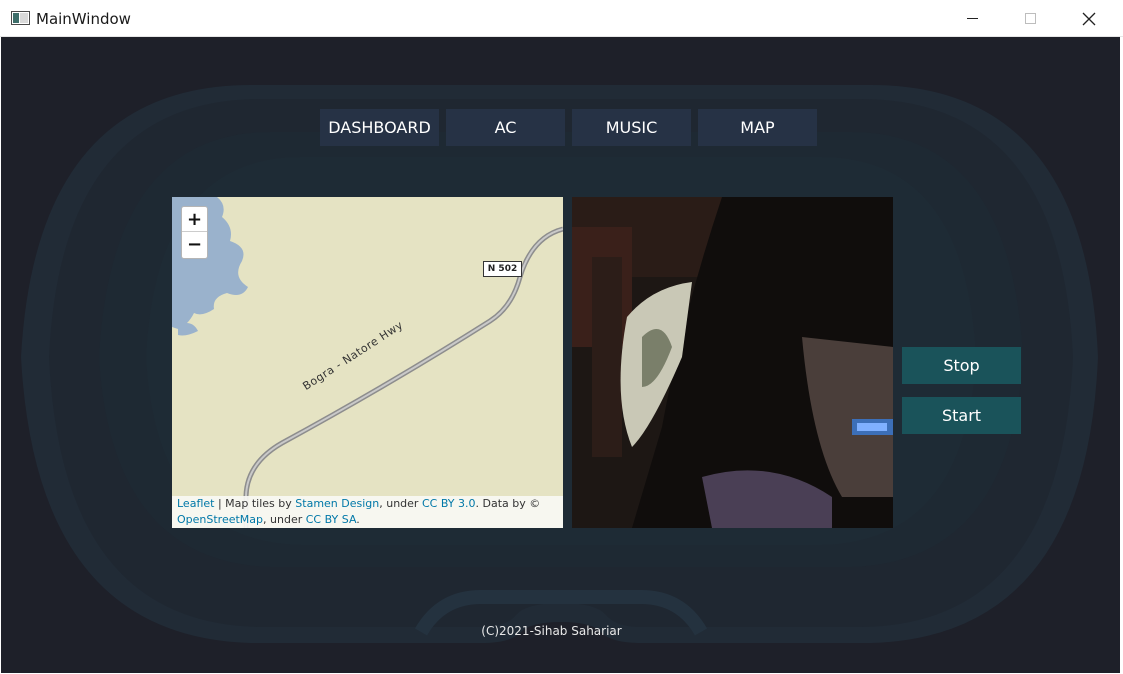 The height and width of the screenshot is (674, 1123). What do you see at coordinates (194, 219) in the screenshot?
I see `zoom-in-button: +` at bounding box center [194, 219].